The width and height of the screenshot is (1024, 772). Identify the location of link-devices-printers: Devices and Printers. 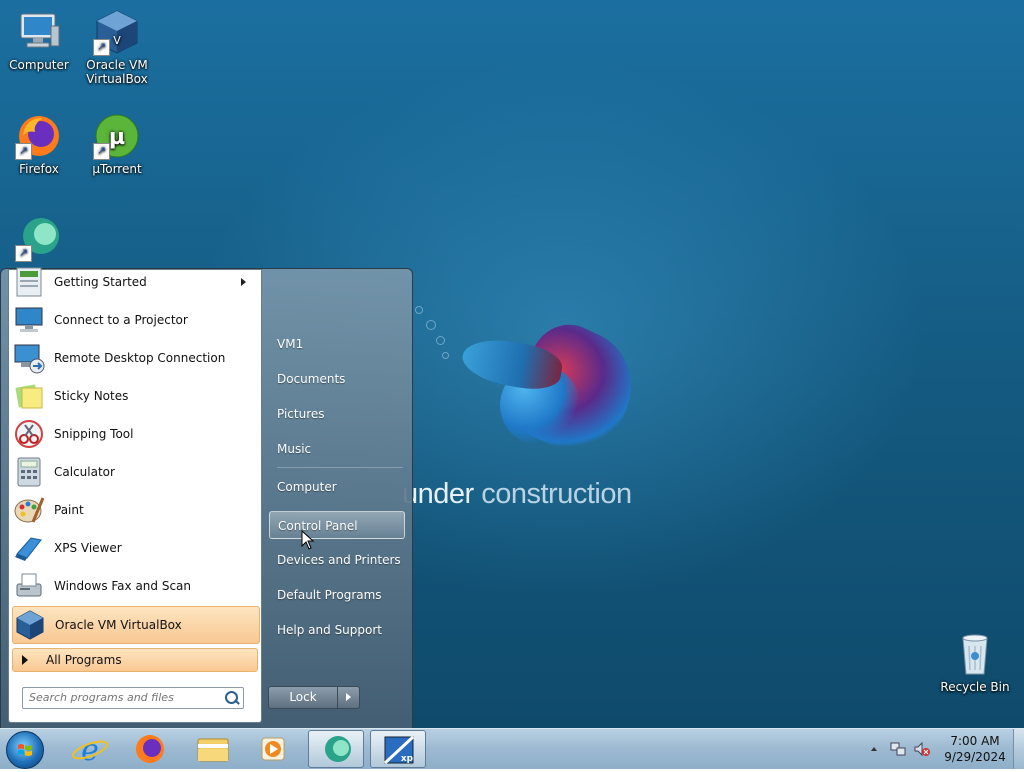
(337, 560).